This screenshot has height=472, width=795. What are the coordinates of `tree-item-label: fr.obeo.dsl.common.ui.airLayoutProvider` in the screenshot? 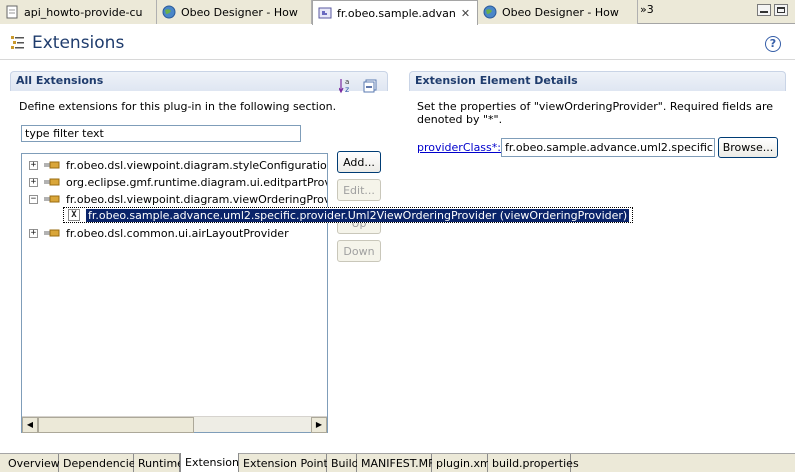 It's located at (177, 233).